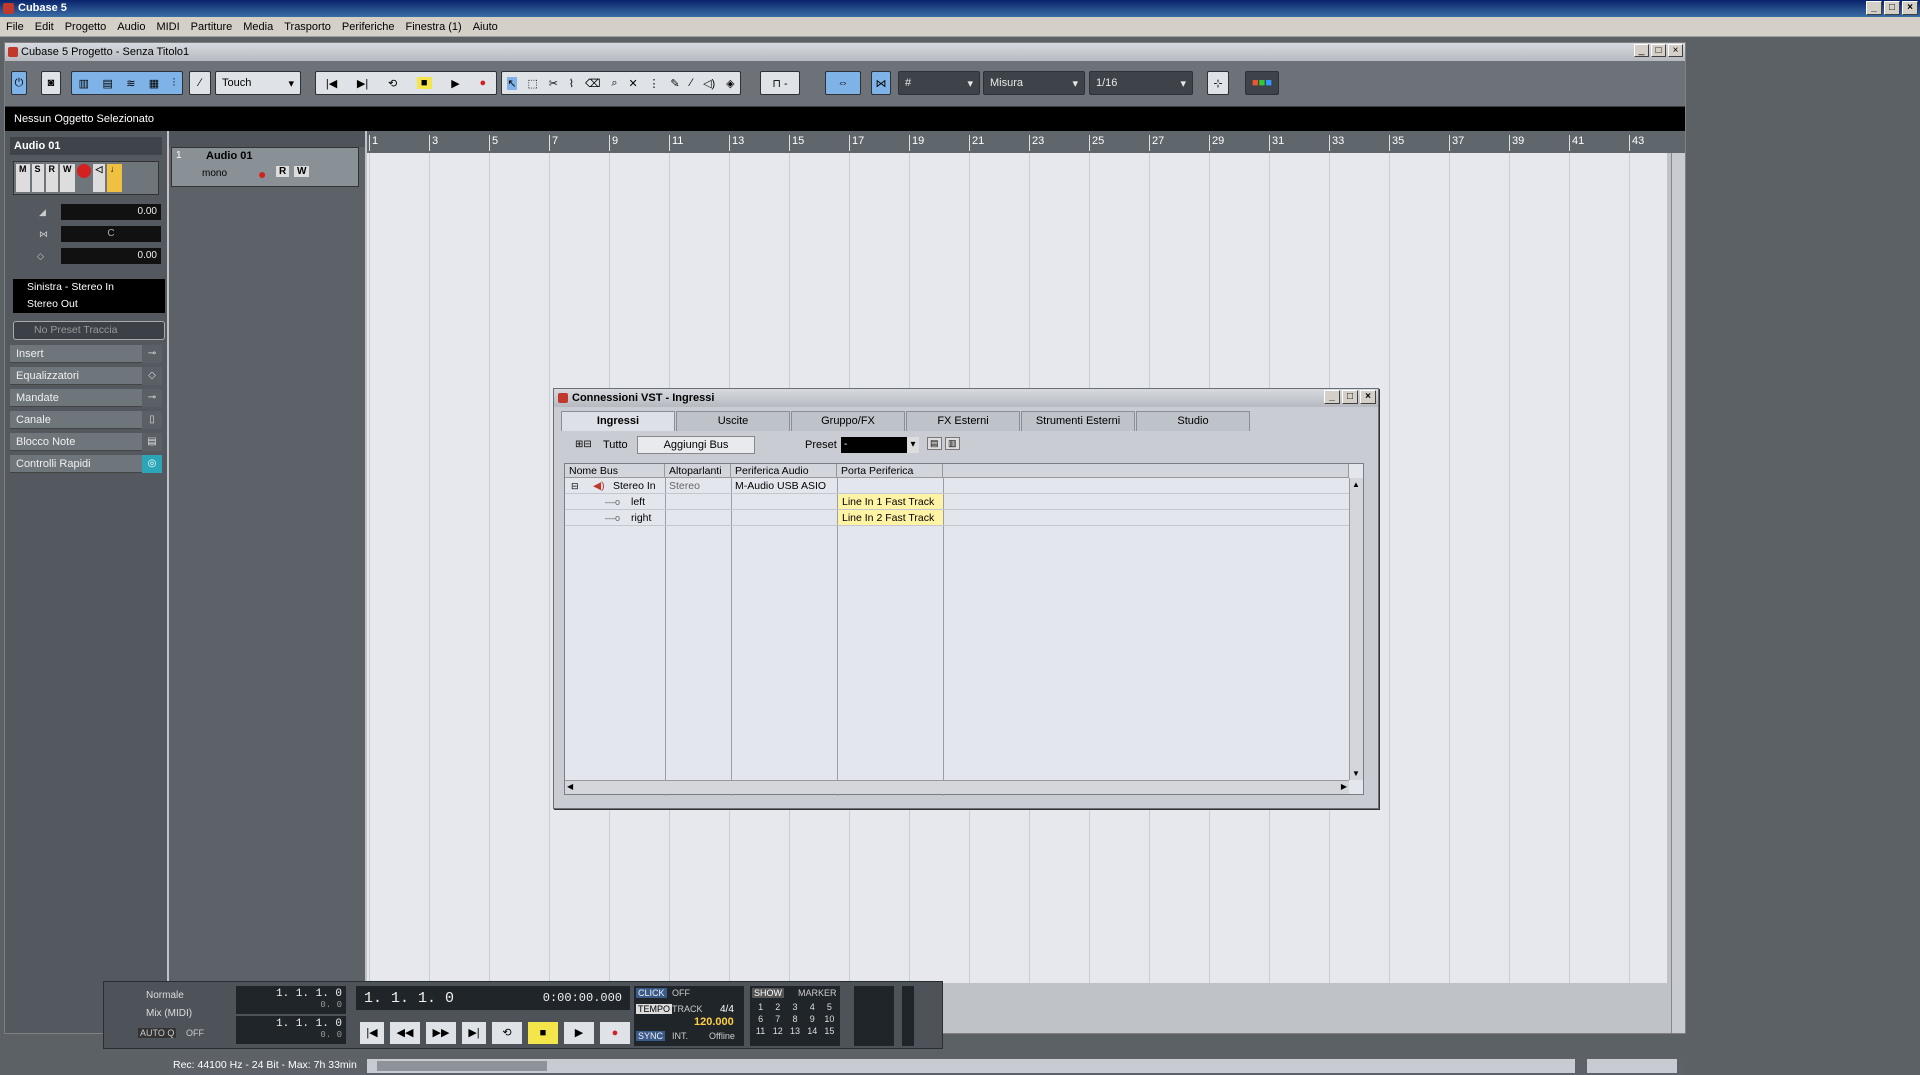 The image size is (1920, 1075). I want to click on read-button: R, so click(52, 178).